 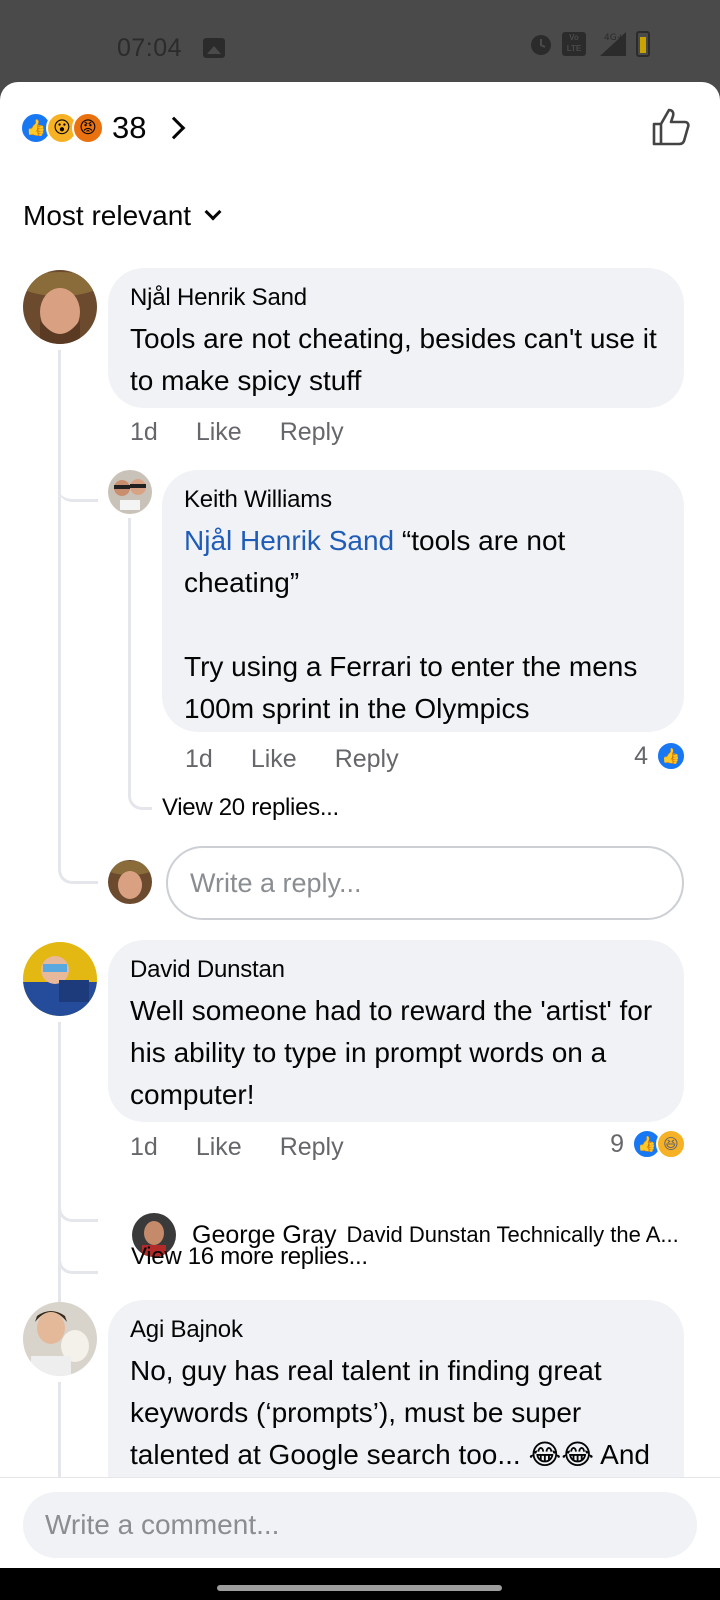 I want to click on chevron-right-icon, so click(x=174, y=128).